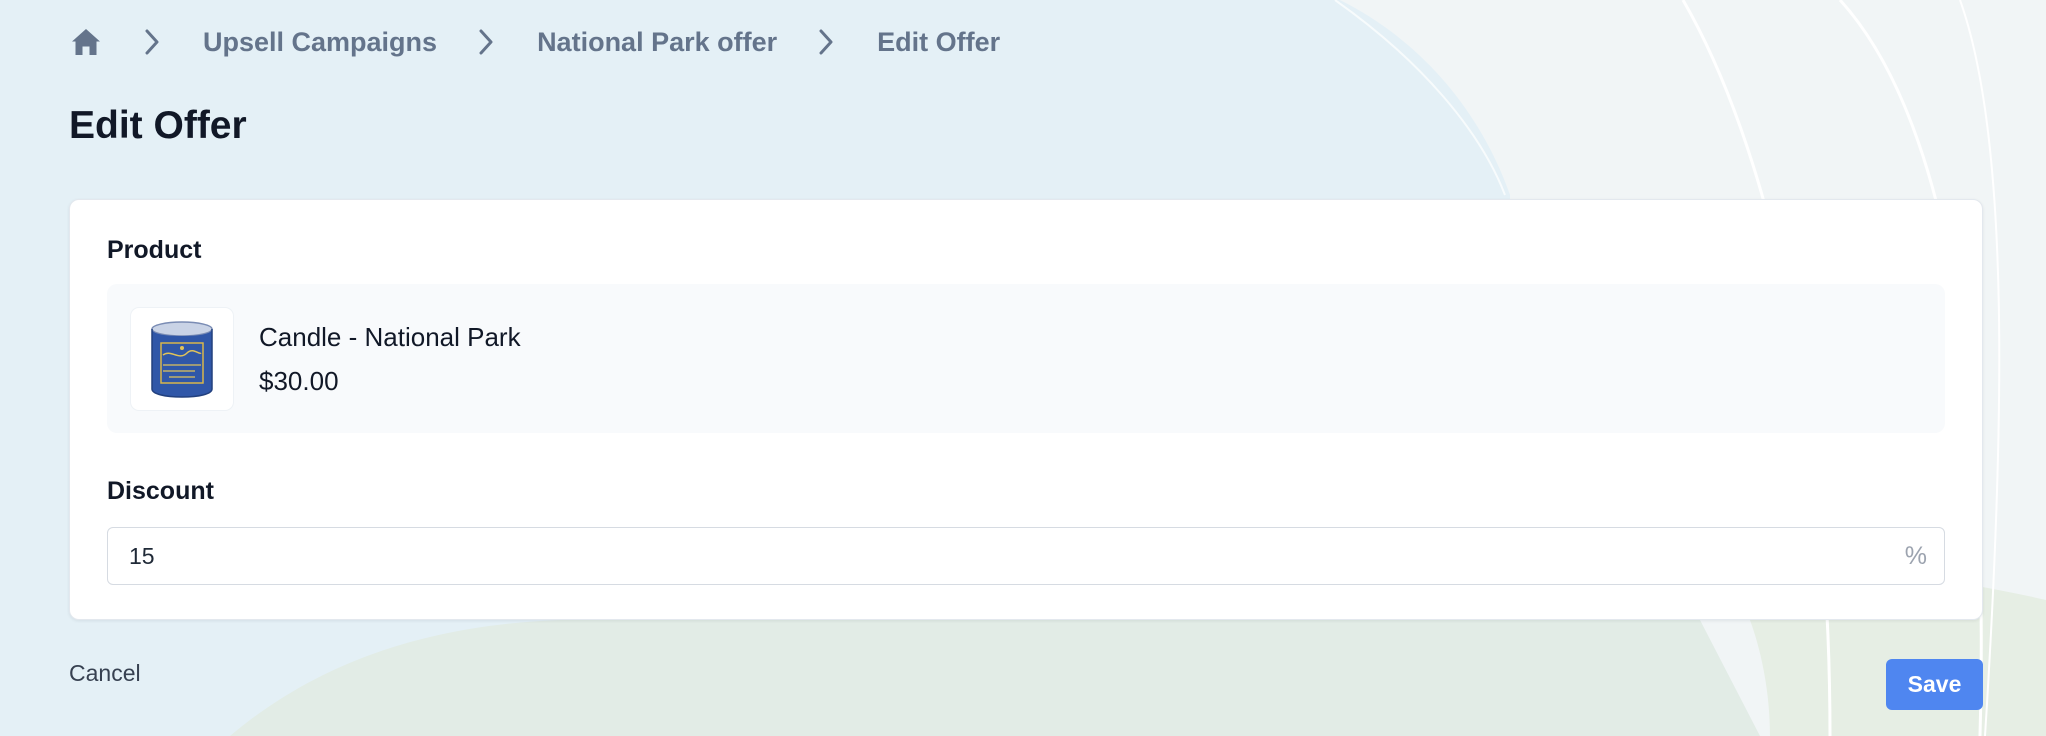  What do you see at coordinates (299, 380) in the screenshot?
I see `product-price: $30.00` at bounding box center [299, 380].